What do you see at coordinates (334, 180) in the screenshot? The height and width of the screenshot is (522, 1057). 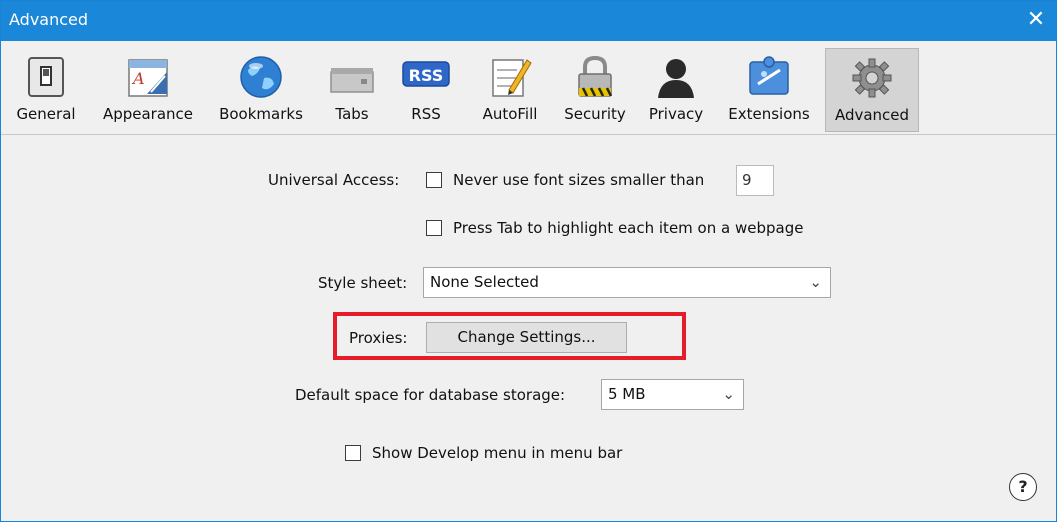 I see `universal-access-label: Universal Access:` at bounding box center [334, 180].